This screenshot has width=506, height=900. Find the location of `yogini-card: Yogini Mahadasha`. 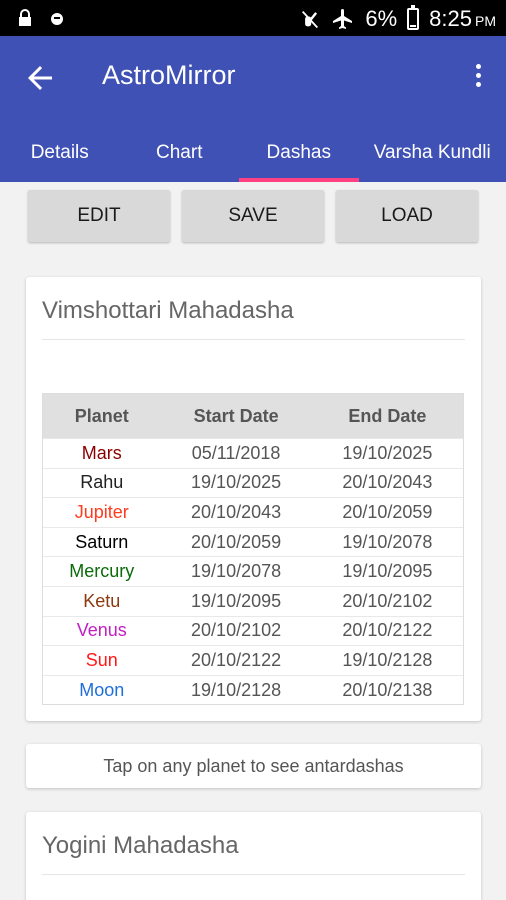

yogini-card: Yogini Mahadasha is located at coordinates (253, 856).